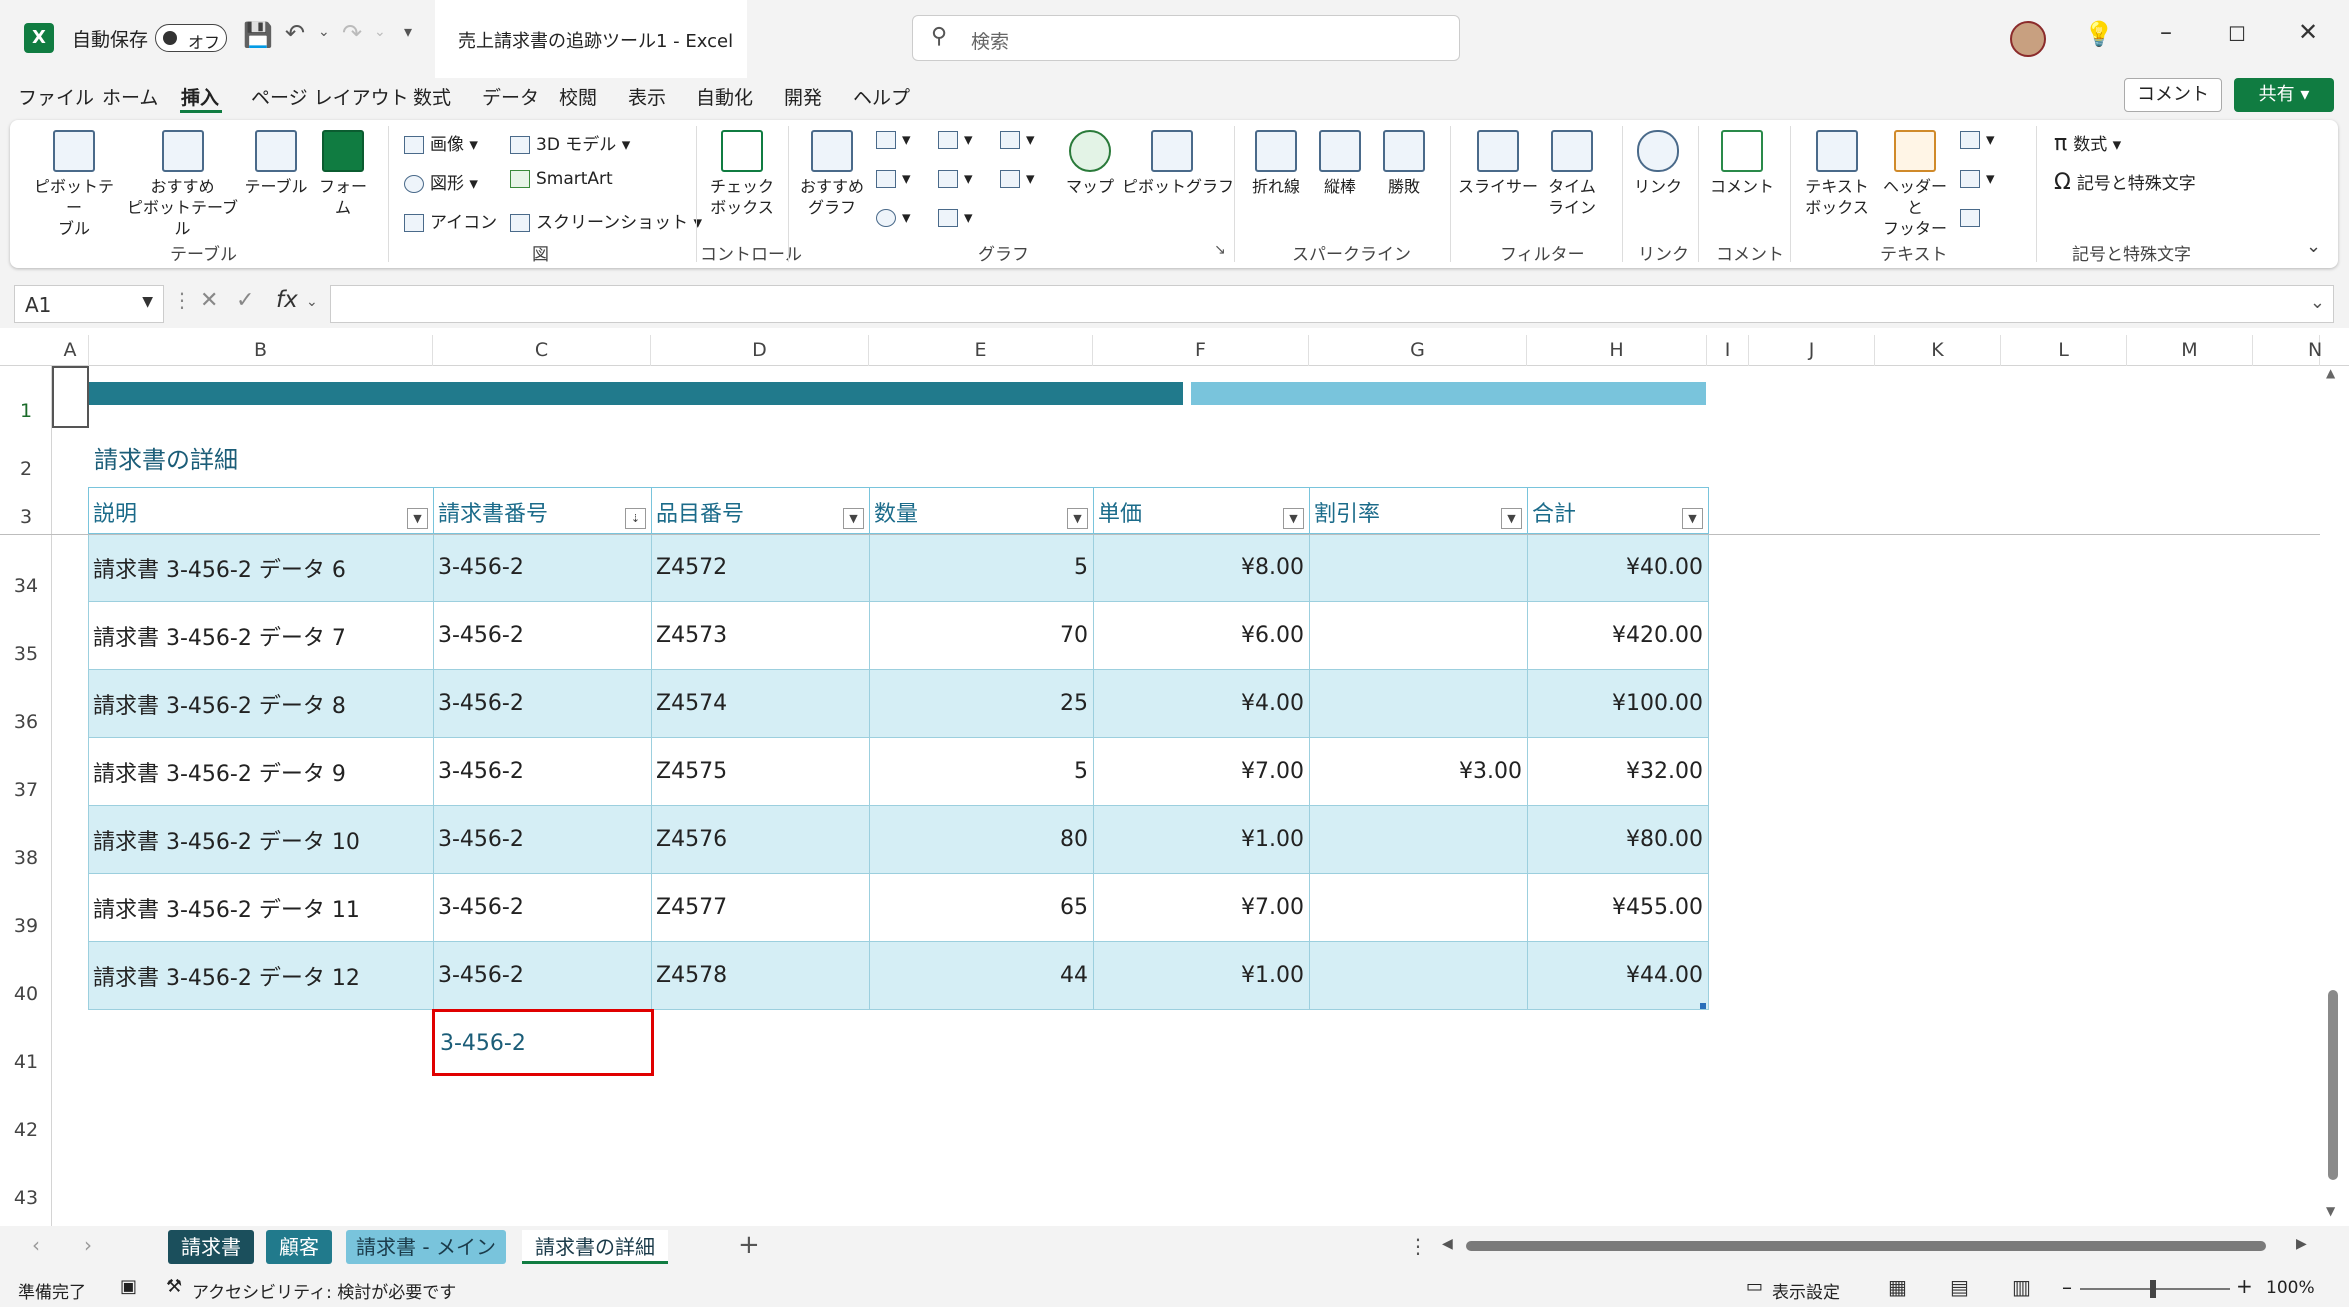 The width and height of the screenshot is (2349, 1307). I want to click on cancel-icon: ✕, so click(209, 300).